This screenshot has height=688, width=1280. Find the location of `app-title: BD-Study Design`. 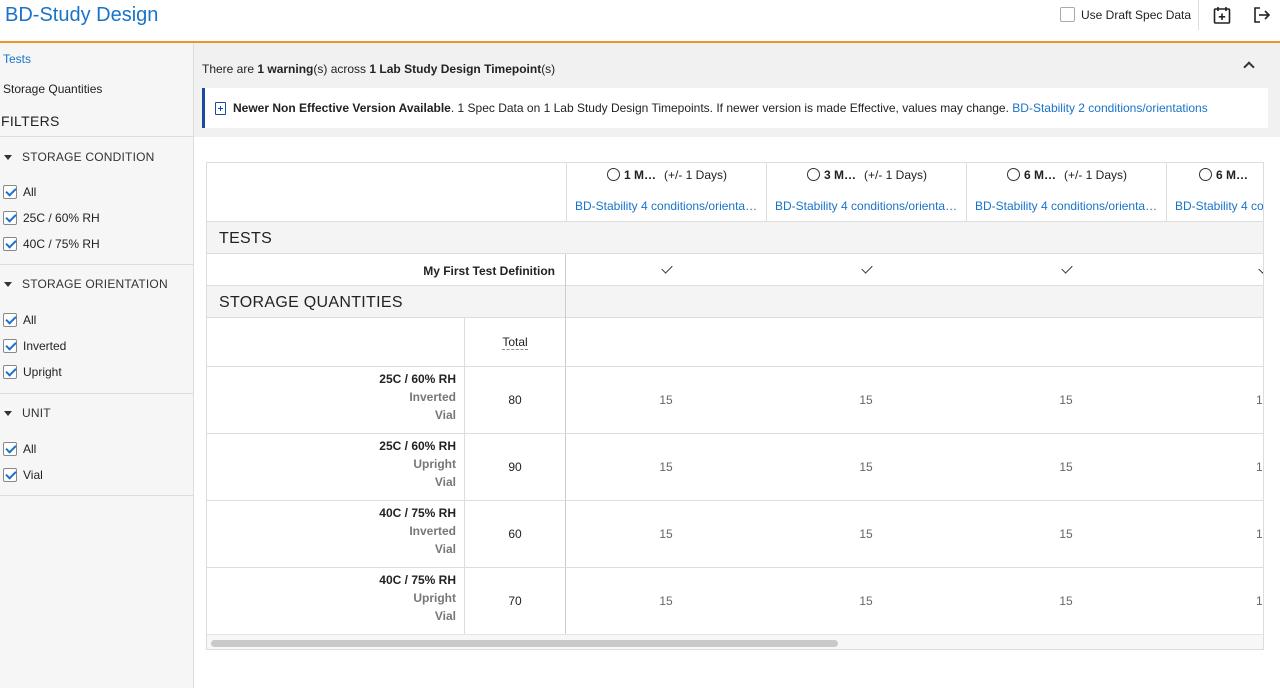

app-title: BD-Study Design is located at coordinates (81, 15).